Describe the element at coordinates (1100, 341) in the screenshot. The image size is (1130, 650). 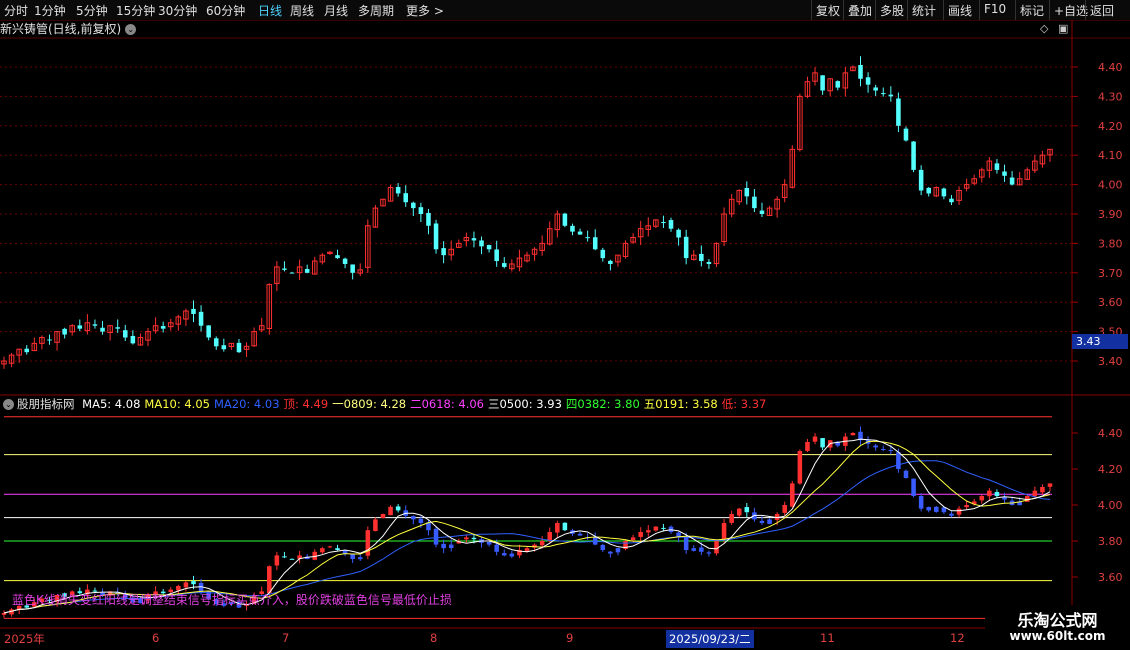
I see `current-price-flag: 3.43` at that location.